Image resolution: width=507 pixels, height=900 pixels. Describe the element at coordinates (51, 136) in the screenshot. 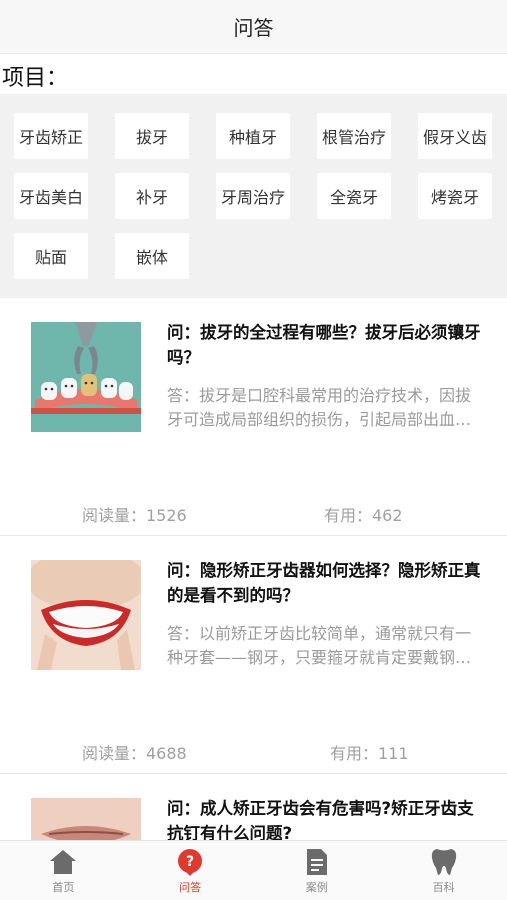

I see `tag-orthodontics: 牙齿矫正` at that location.